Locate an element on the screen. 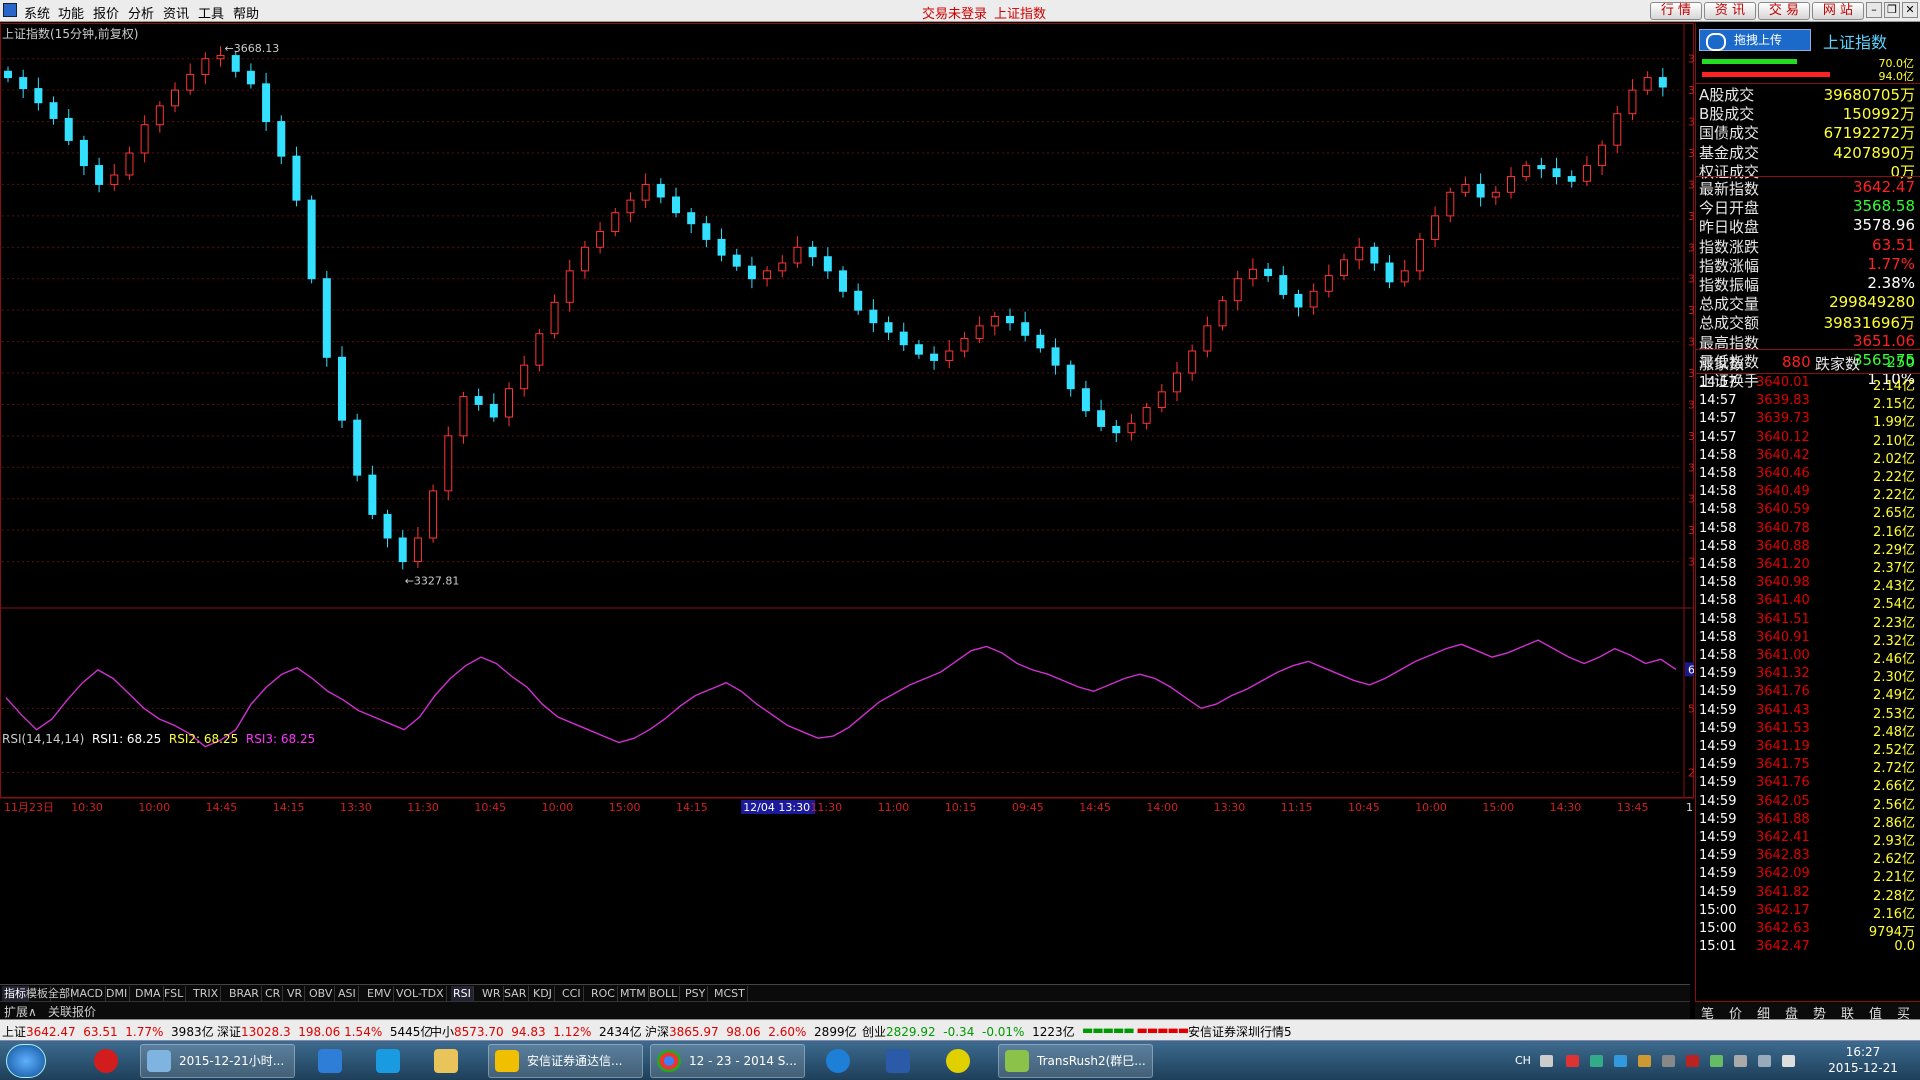 This screenshot has height=1080, width=1920. sz-index-summary: 深证13028.3 198.06 1.54% 5445亿 is located at coordinates (324, 1031).